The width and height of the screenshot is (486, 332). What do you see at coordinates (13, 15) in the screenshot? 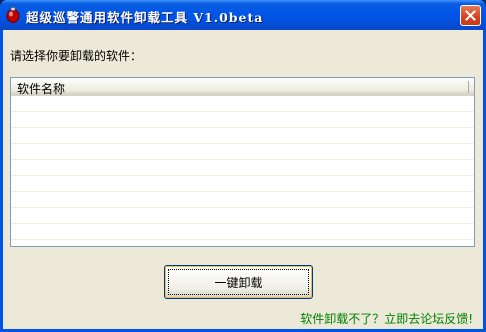
I see `app-icon` at bounding box center [13, 15].